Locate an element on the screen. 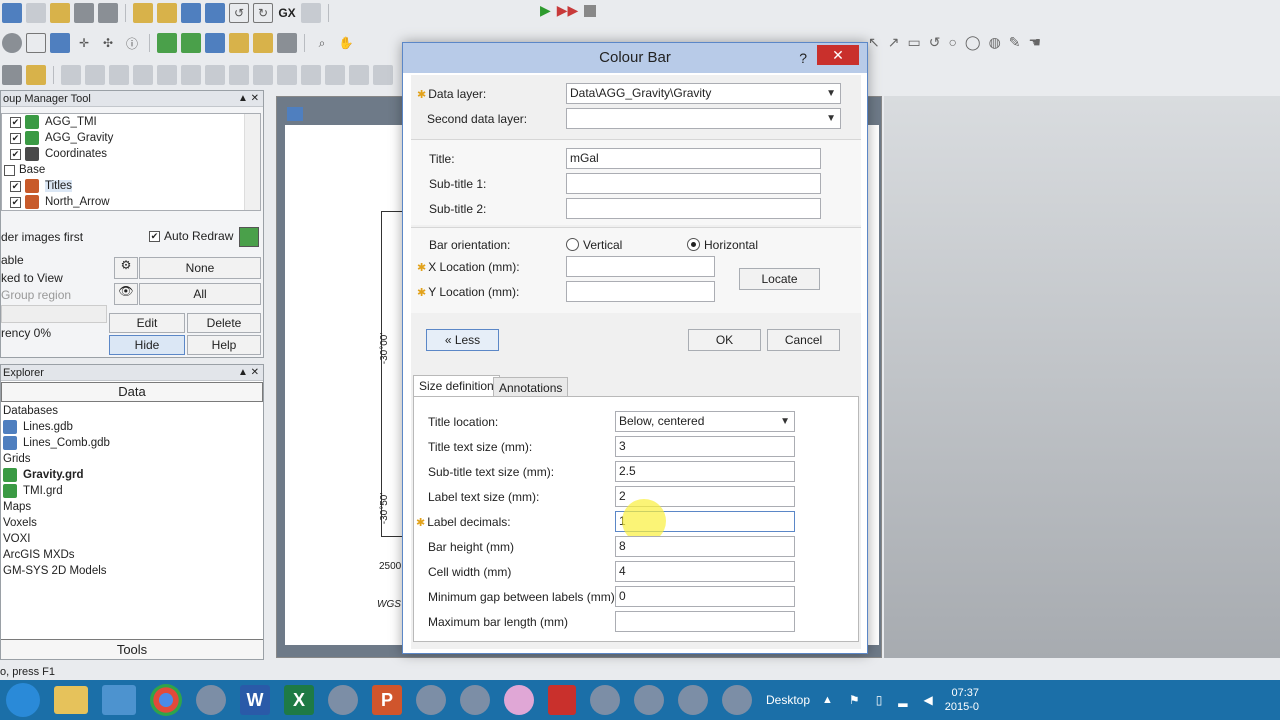 The image size is (1280, 720). new-icon is located at coordinates (36, 13).